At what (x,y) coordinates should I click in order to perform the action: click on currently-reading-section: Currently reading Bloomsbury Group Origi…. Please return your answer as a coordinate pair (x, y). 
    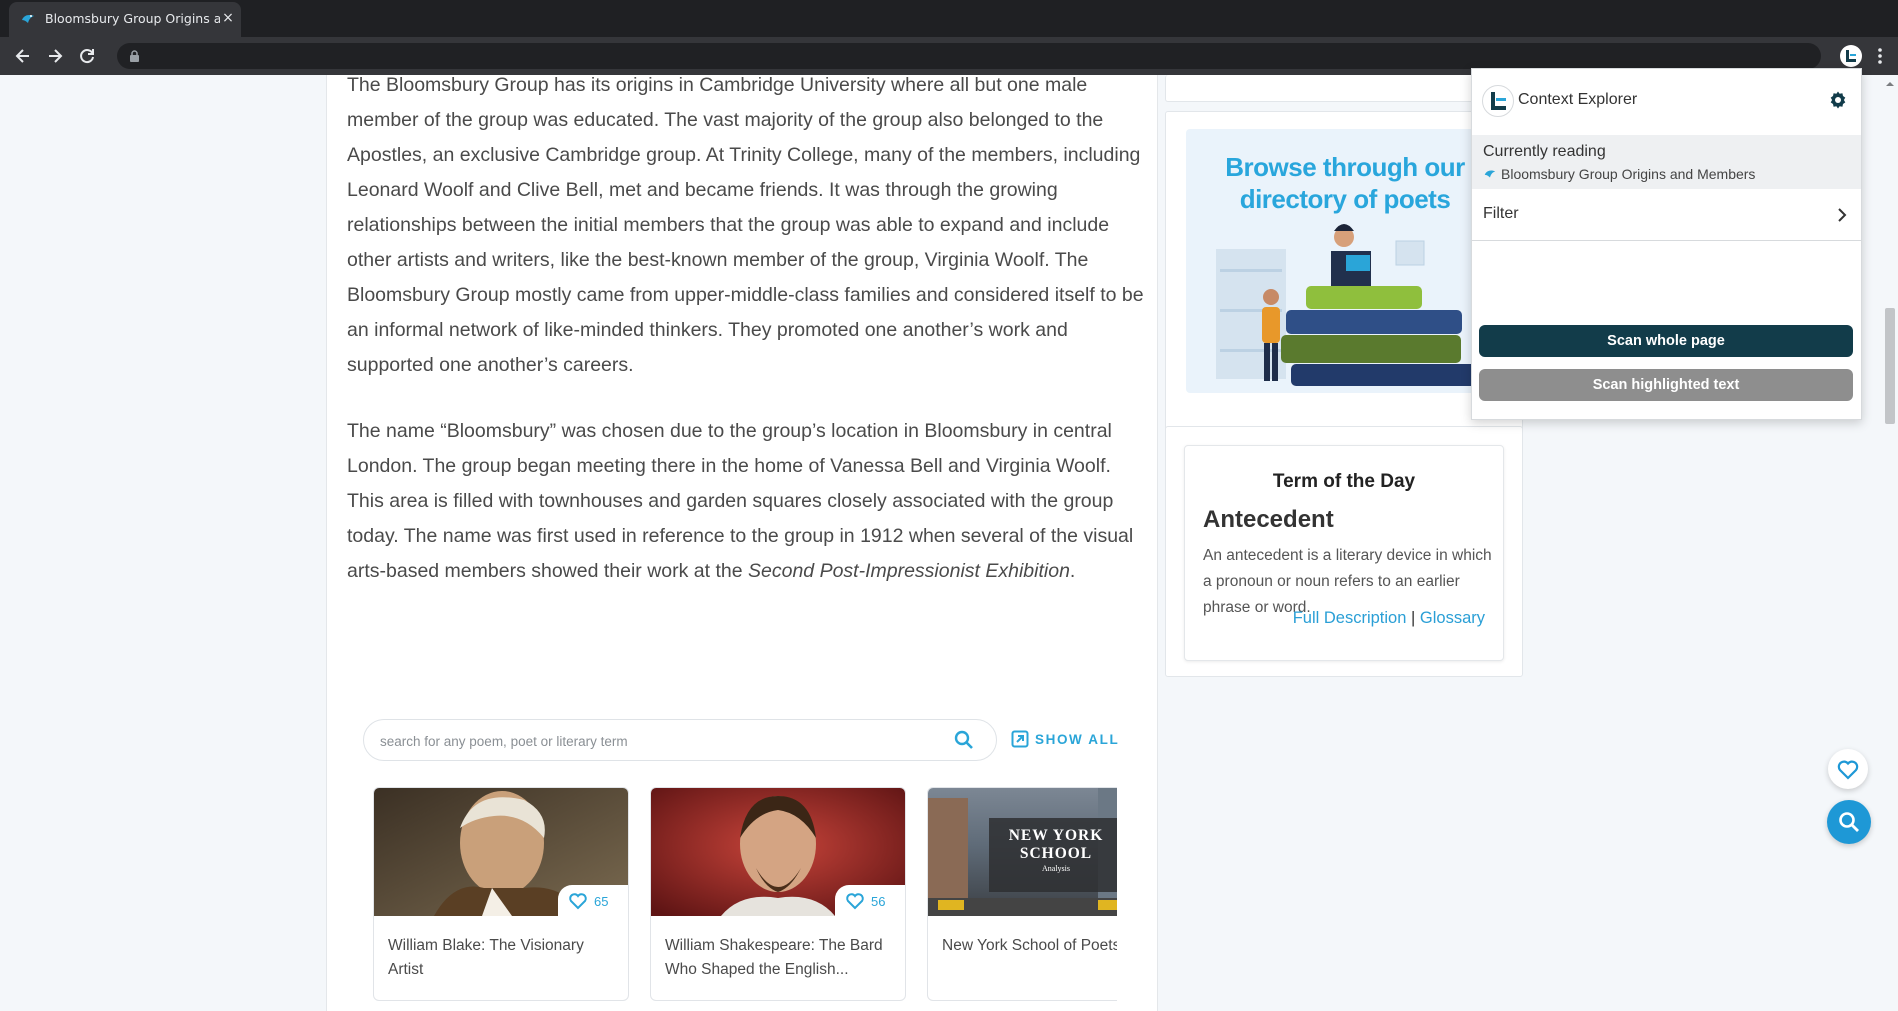
    Looking at the image, I should click on (1666, 162).